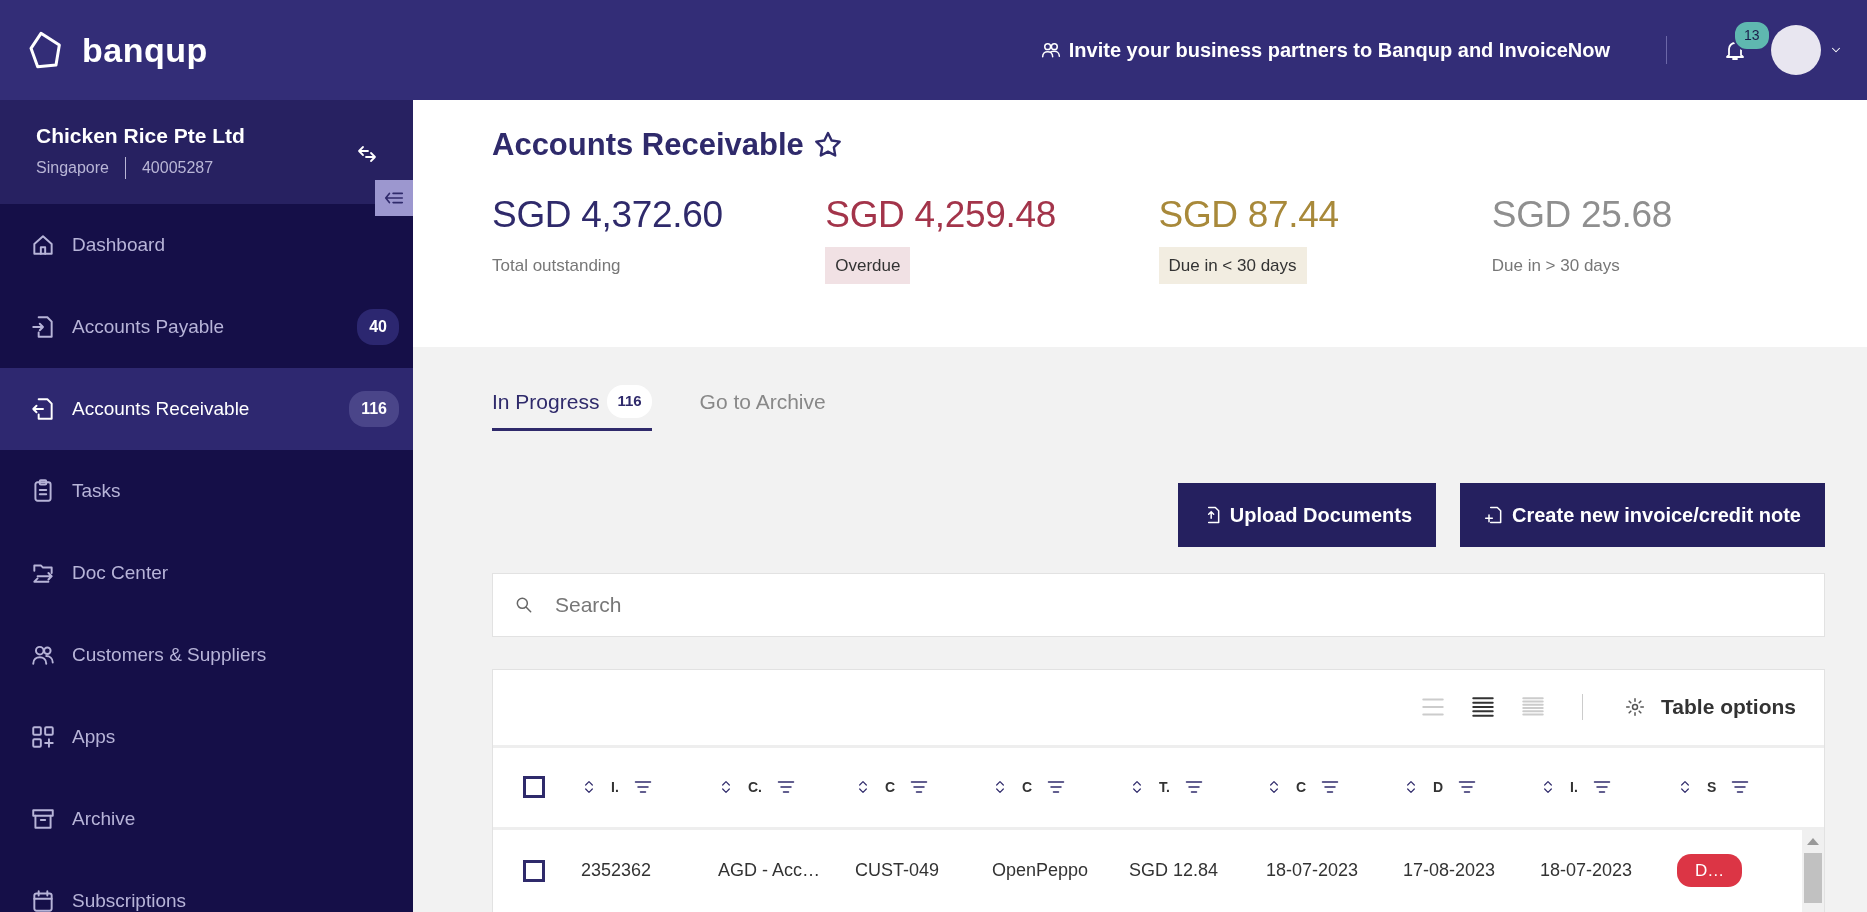  I want to click on company-name: Chicken Rice Pte Ltd, so click(141, 136).